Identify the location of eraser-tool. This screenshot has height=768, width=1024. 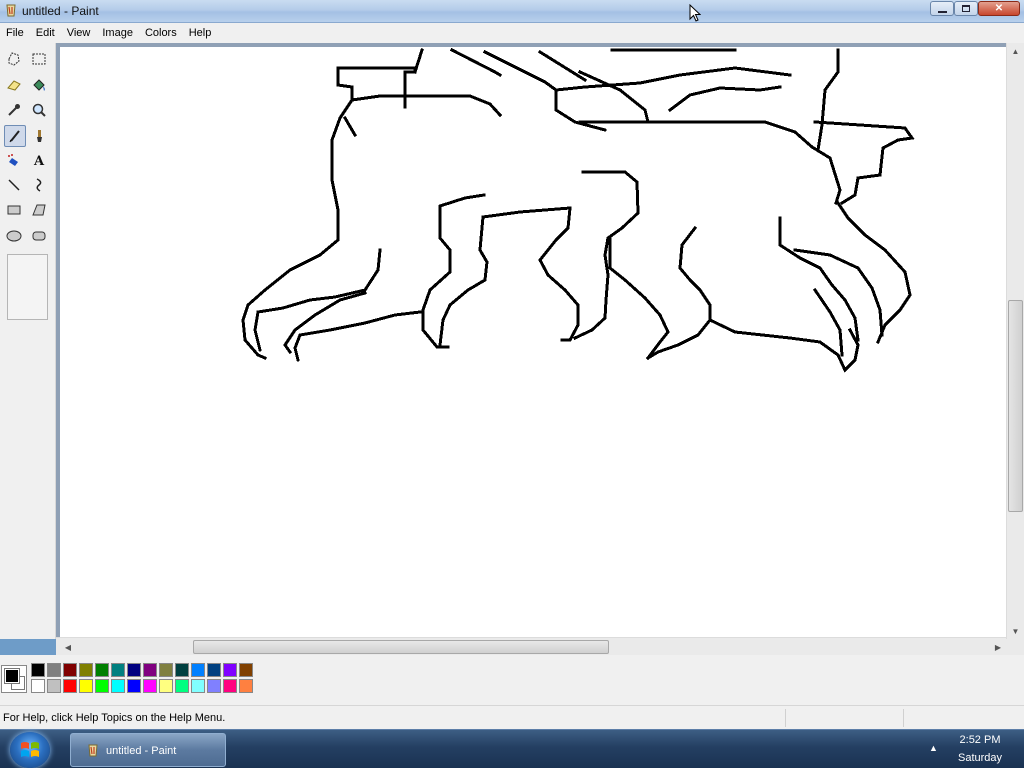
(14, 85).